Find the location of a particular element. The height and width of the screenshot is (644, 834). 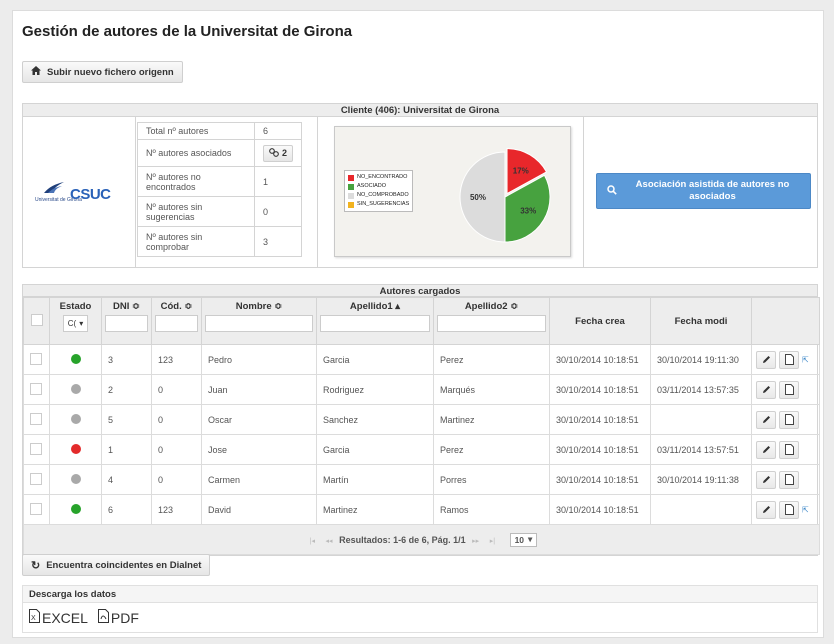

cod-header-label: Cód. ≎ is located at coordinates (176, 306).